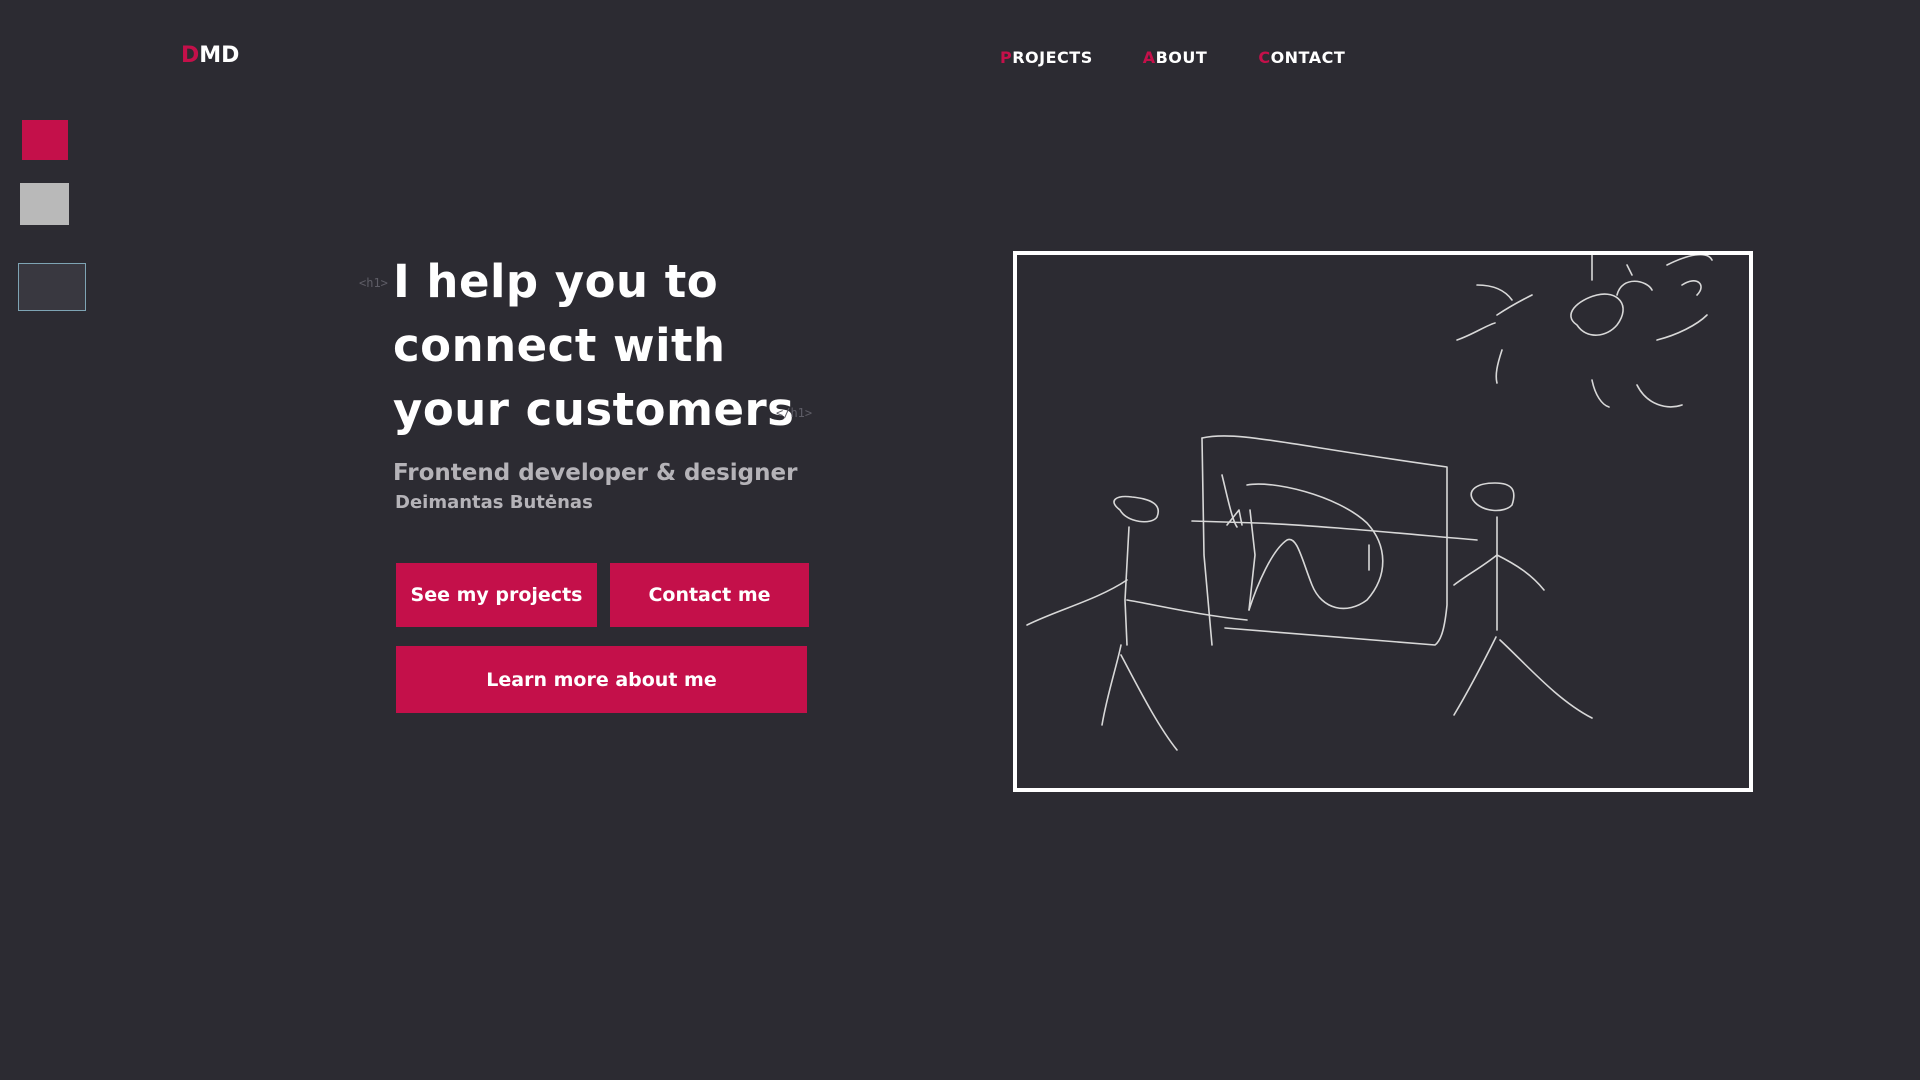 The width and height of the screenshot is (1920, 1080). What do you see at coordinates (601, 679) in the screenshot?
I see `learn-more-button: Learn more about me` at bounding box center [601, 679].